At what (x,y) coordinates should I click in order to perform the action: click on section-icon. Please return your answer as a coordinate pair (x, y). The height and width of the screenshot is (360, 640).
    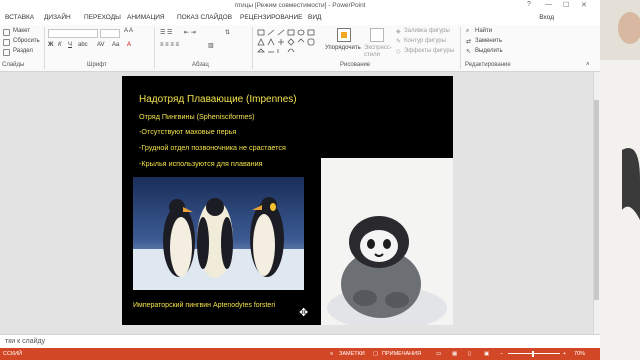
    Looking at the image, I should click on (6, 52).